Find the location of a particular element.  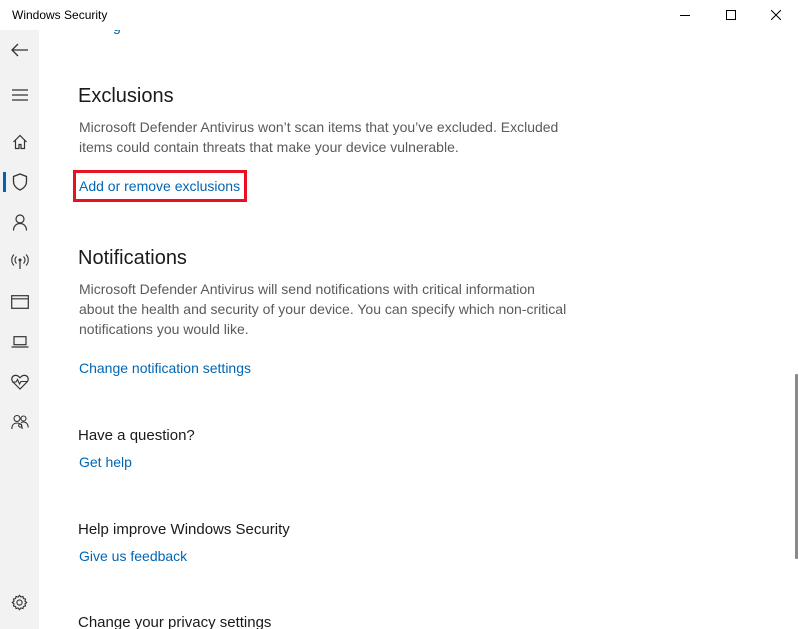

laptop-icon is located at coordinates (19, 342).